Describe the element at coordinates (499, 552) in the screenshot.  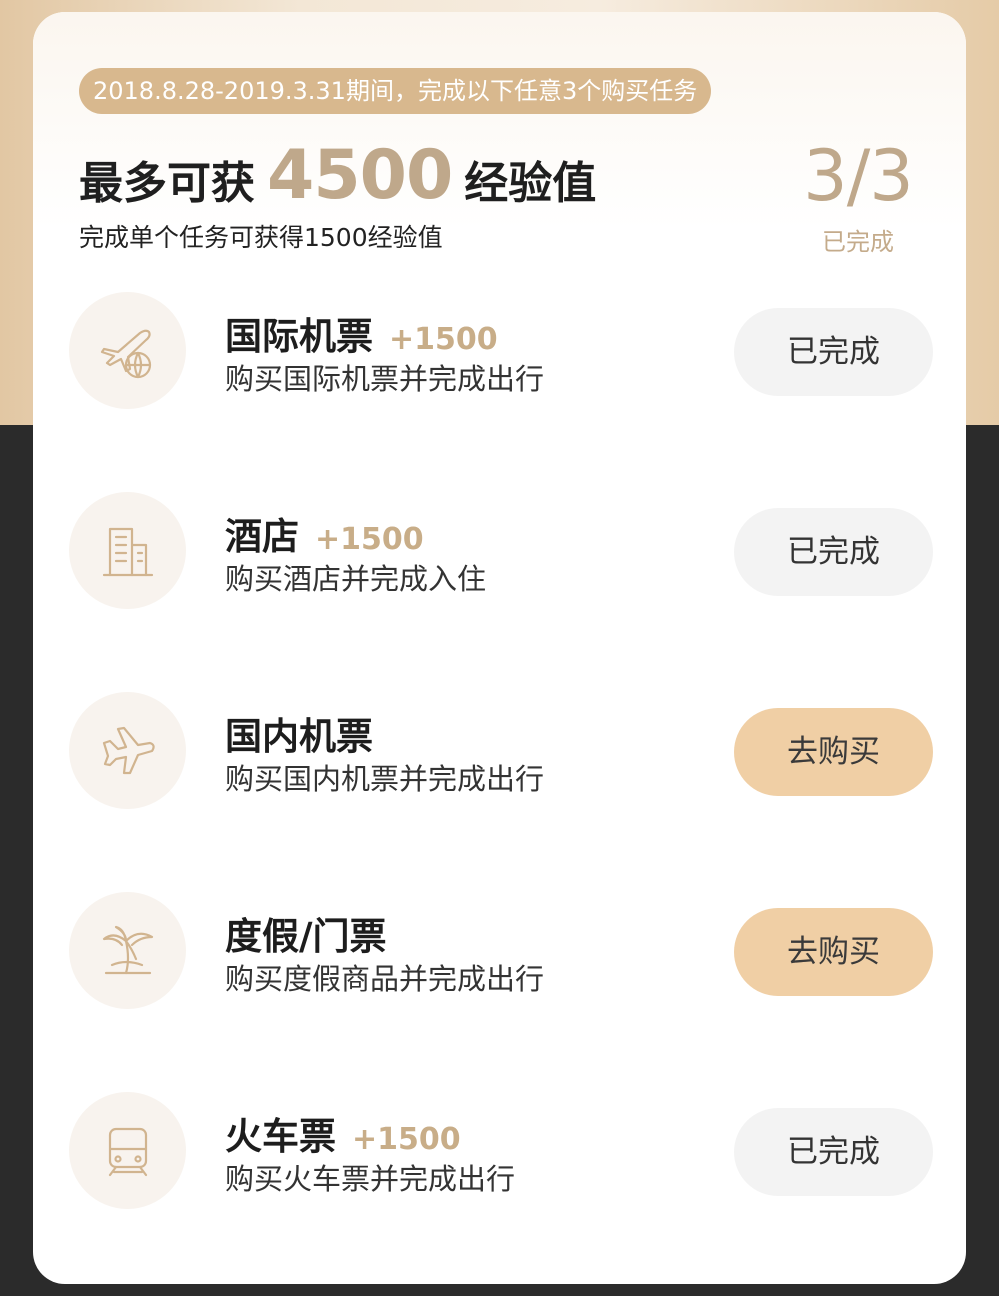
I see `task-item-hotel: 酒店 +1500 购买酒店并完成入住 已完成` at that location.